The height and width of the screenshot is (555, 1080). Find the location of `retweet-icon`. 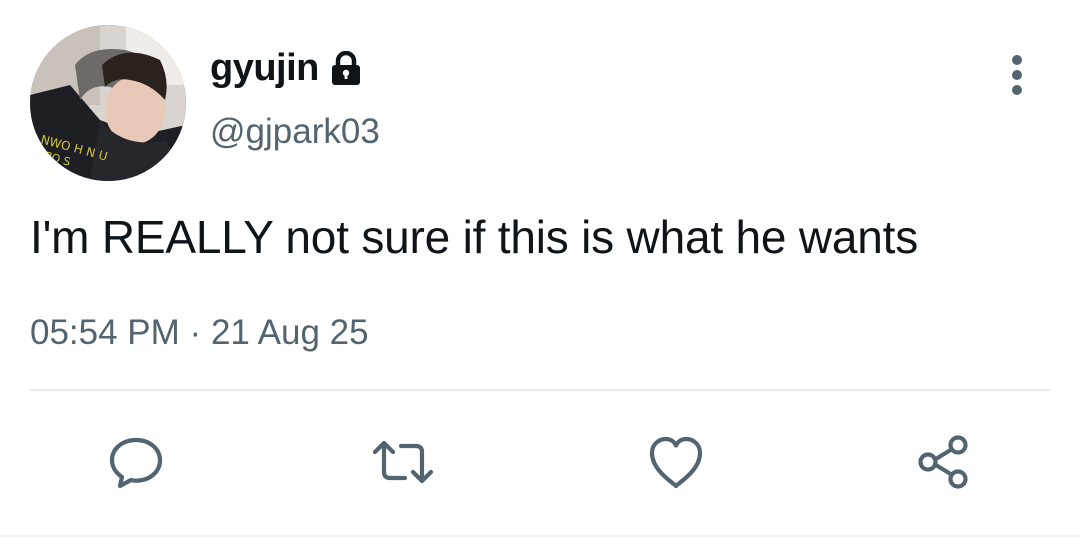

retweet-icon is located at coordinates (403, 462).